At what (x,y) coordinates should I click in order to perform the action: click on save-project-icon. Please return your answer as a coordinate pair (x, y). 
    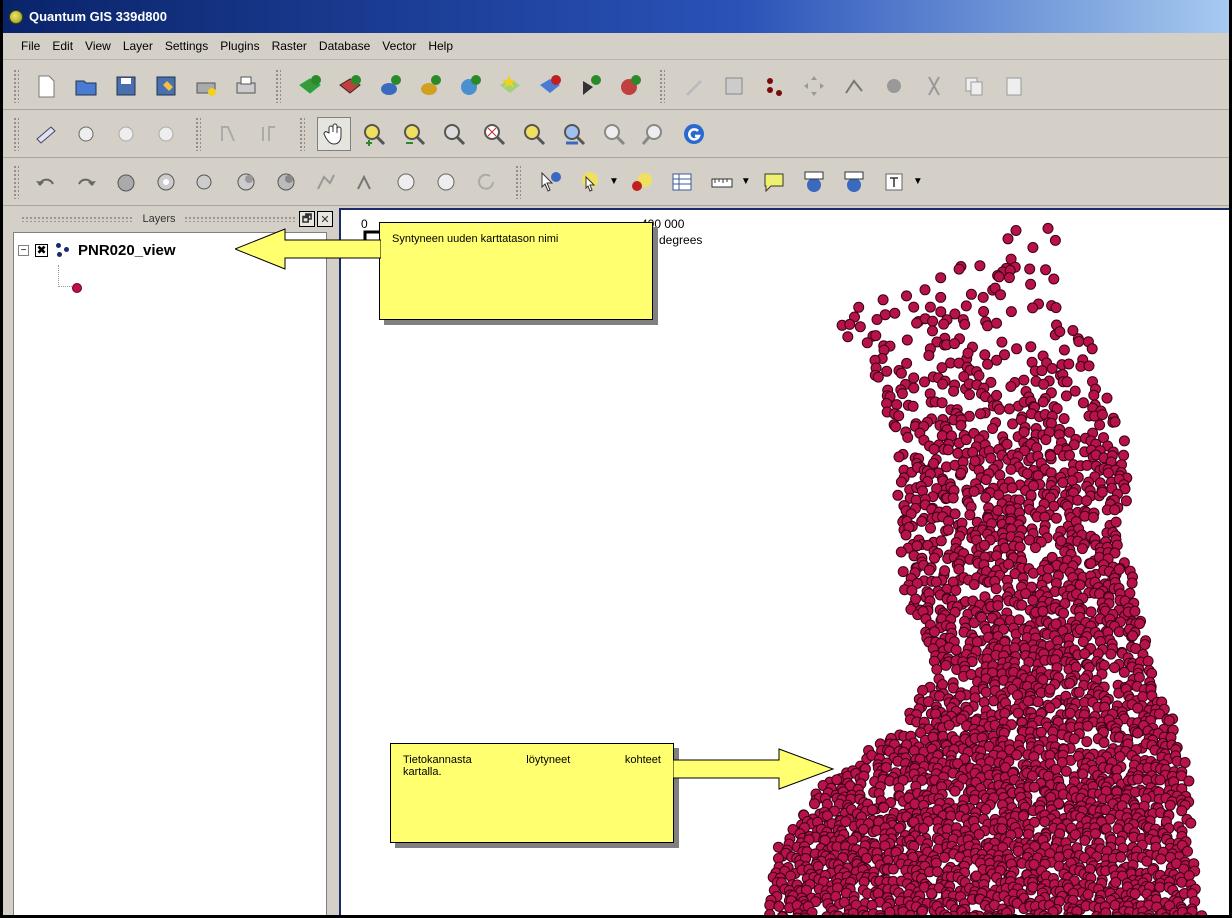
    Looking at the image, I should click on (126, 86).